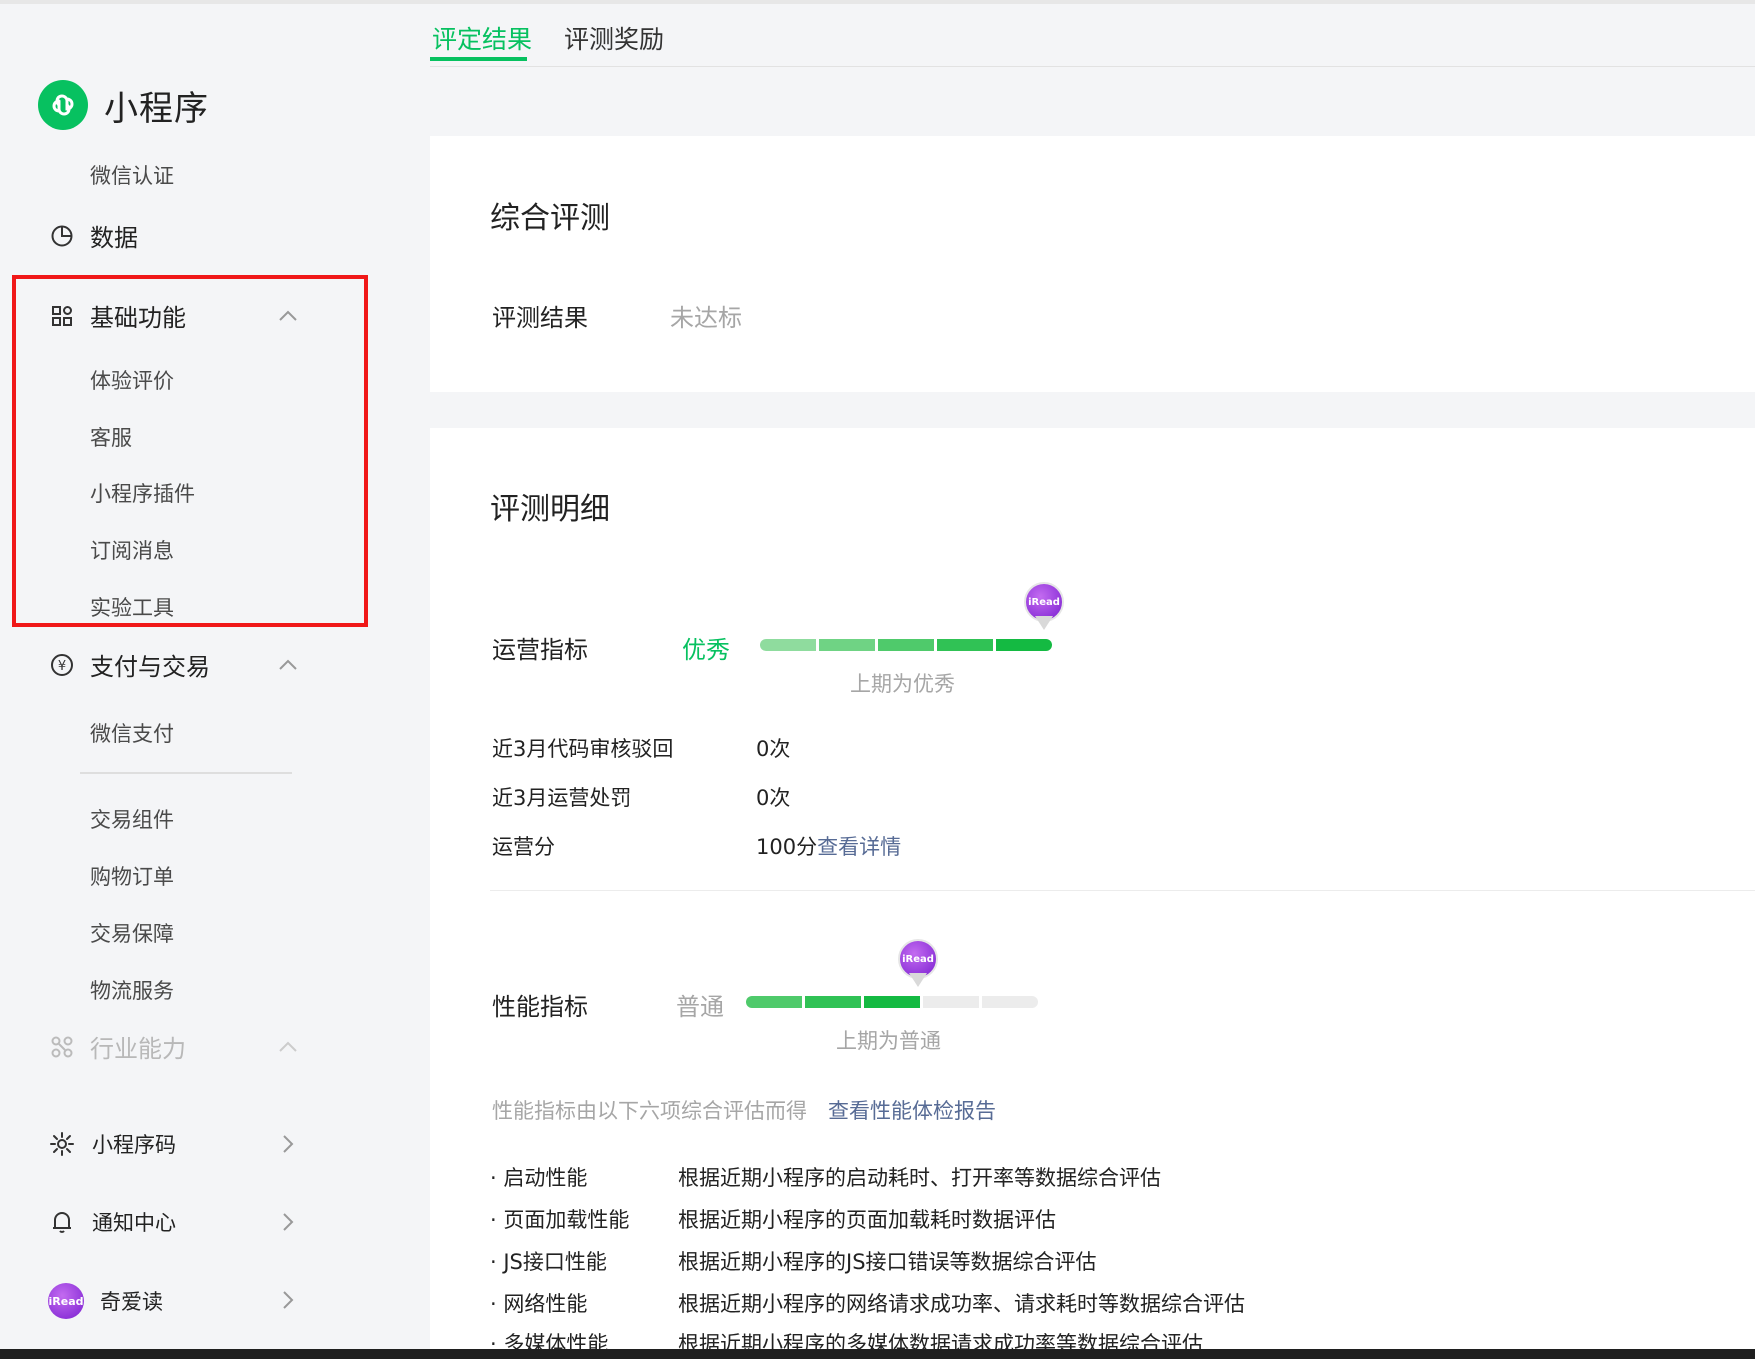 This screenshot has height=1359, width=1755. What do you see at coordinates (134, 1145) in the screenshot?
I see `sidebar-item-label: 小程序码` at bounding box center [134, 1145].